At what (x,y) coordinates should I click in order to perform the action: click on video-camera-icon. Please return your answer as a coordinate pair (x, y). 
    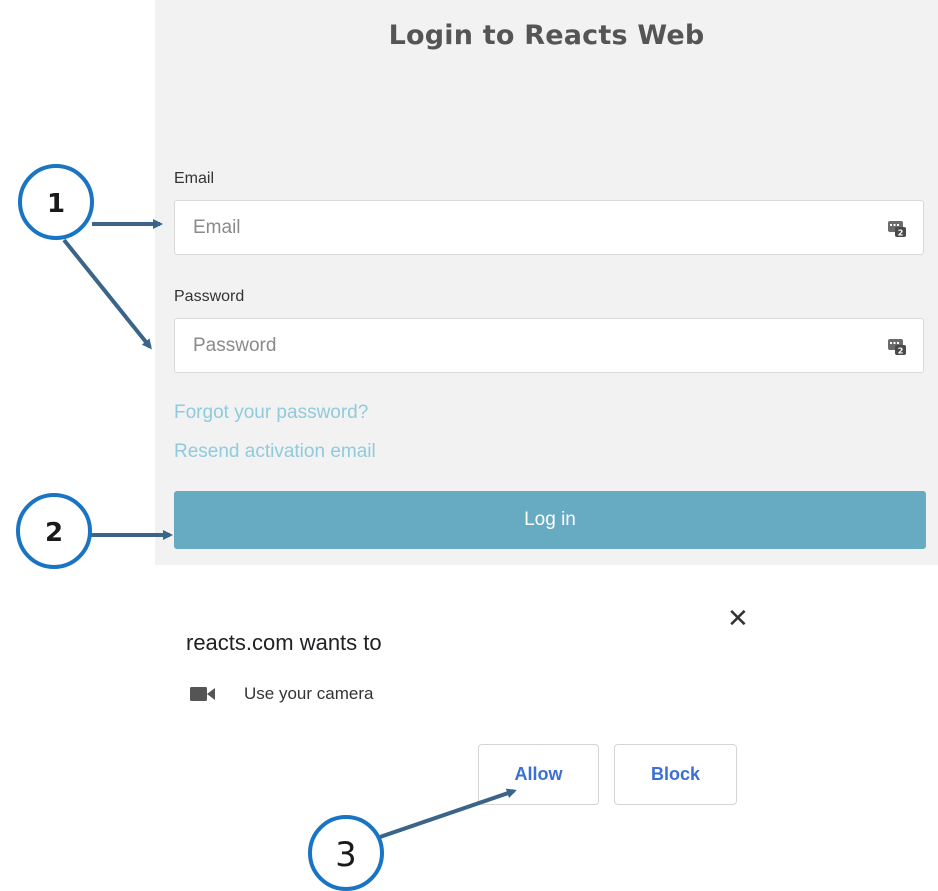
    Looking at the image, I should click on (202, 694).